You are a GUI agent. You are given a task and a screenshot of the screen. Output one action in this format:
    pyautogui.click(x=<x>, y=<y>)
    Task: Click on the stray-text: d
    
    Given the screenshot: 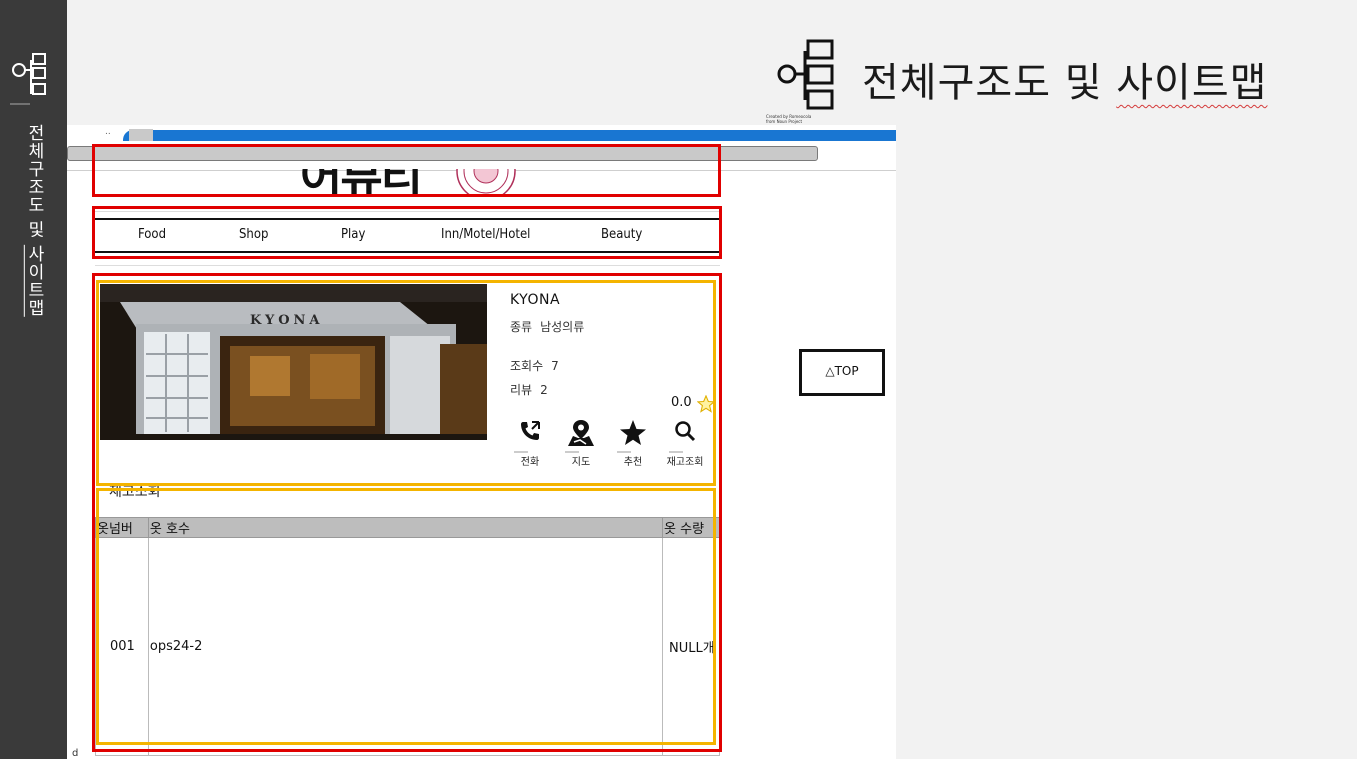 What is the action you would take?
    pyautogui.click(x=75, y=753)
    